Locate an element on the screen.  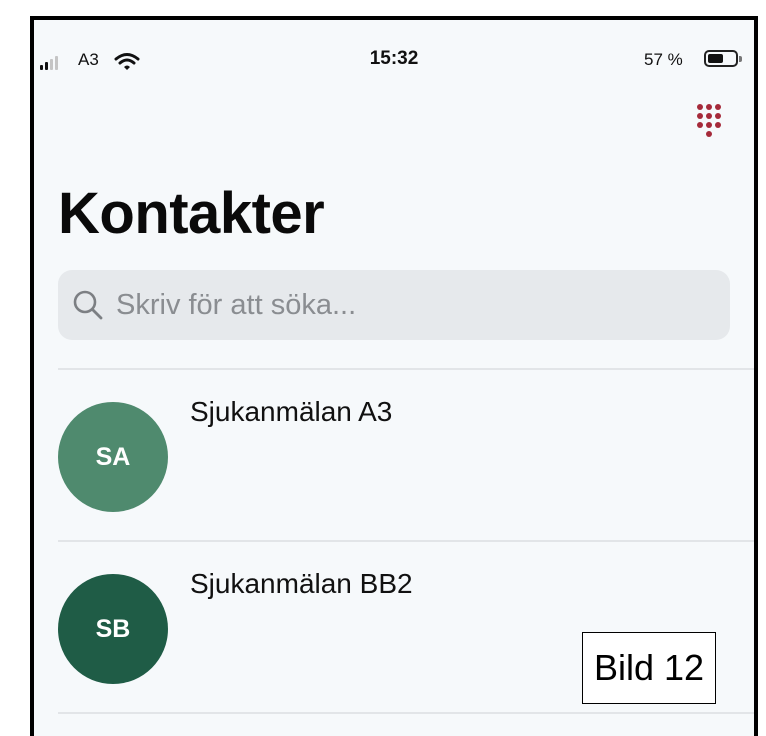
battery-percent: 57 % is located at coordinates (663, 59).